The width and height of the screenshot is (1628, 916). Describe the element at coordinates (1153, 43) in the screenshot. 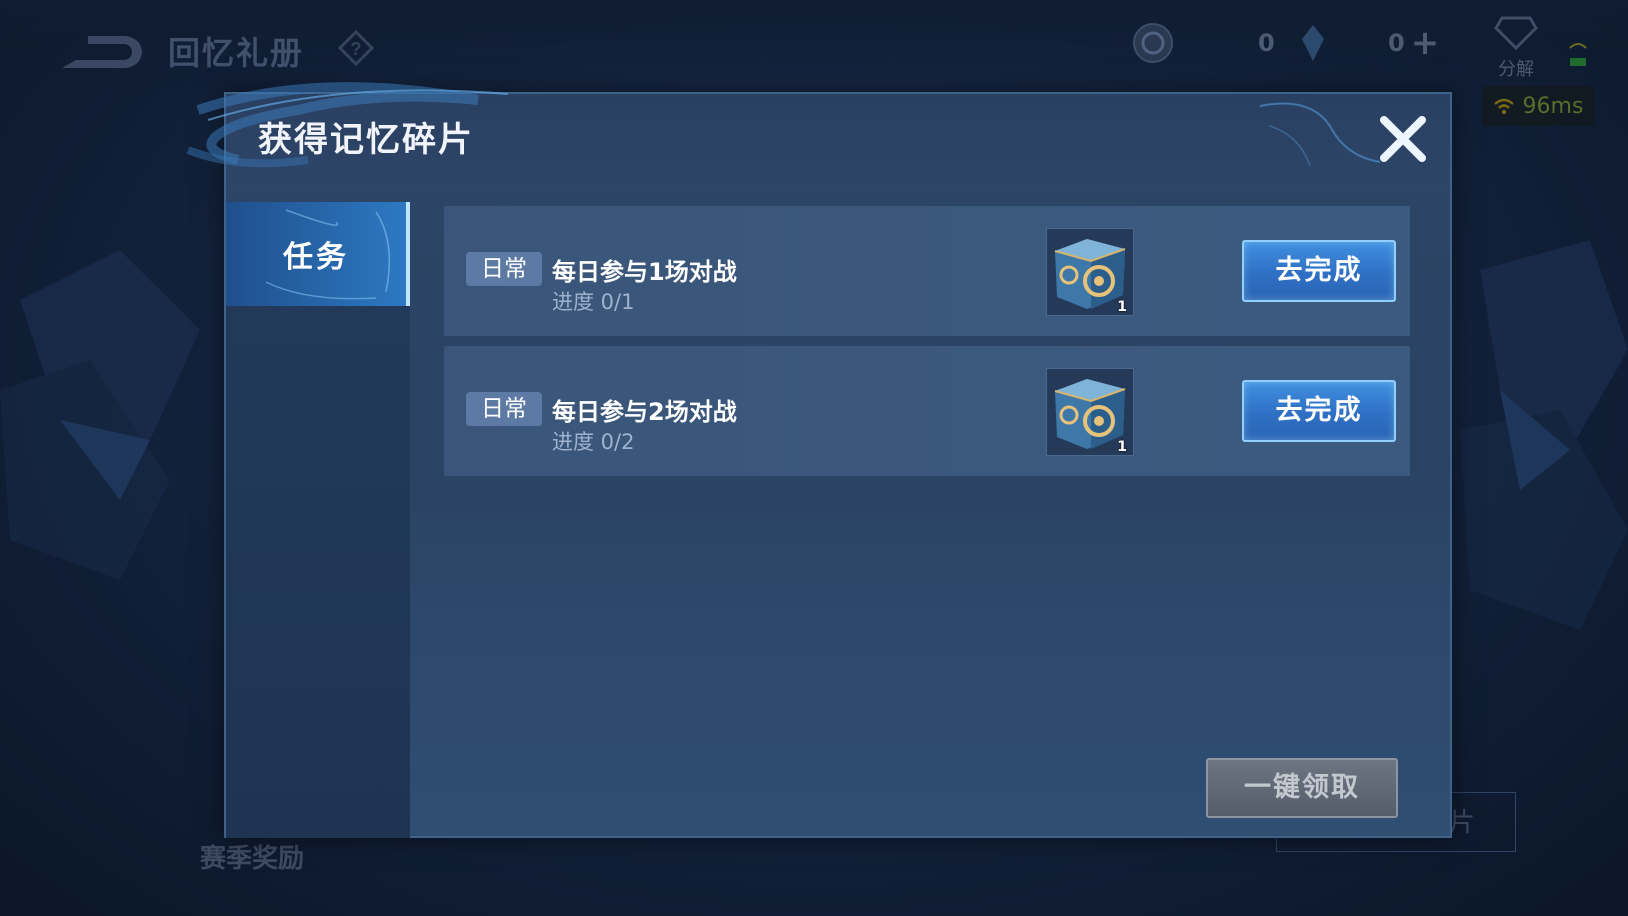

I see `coin-icon` at that location.